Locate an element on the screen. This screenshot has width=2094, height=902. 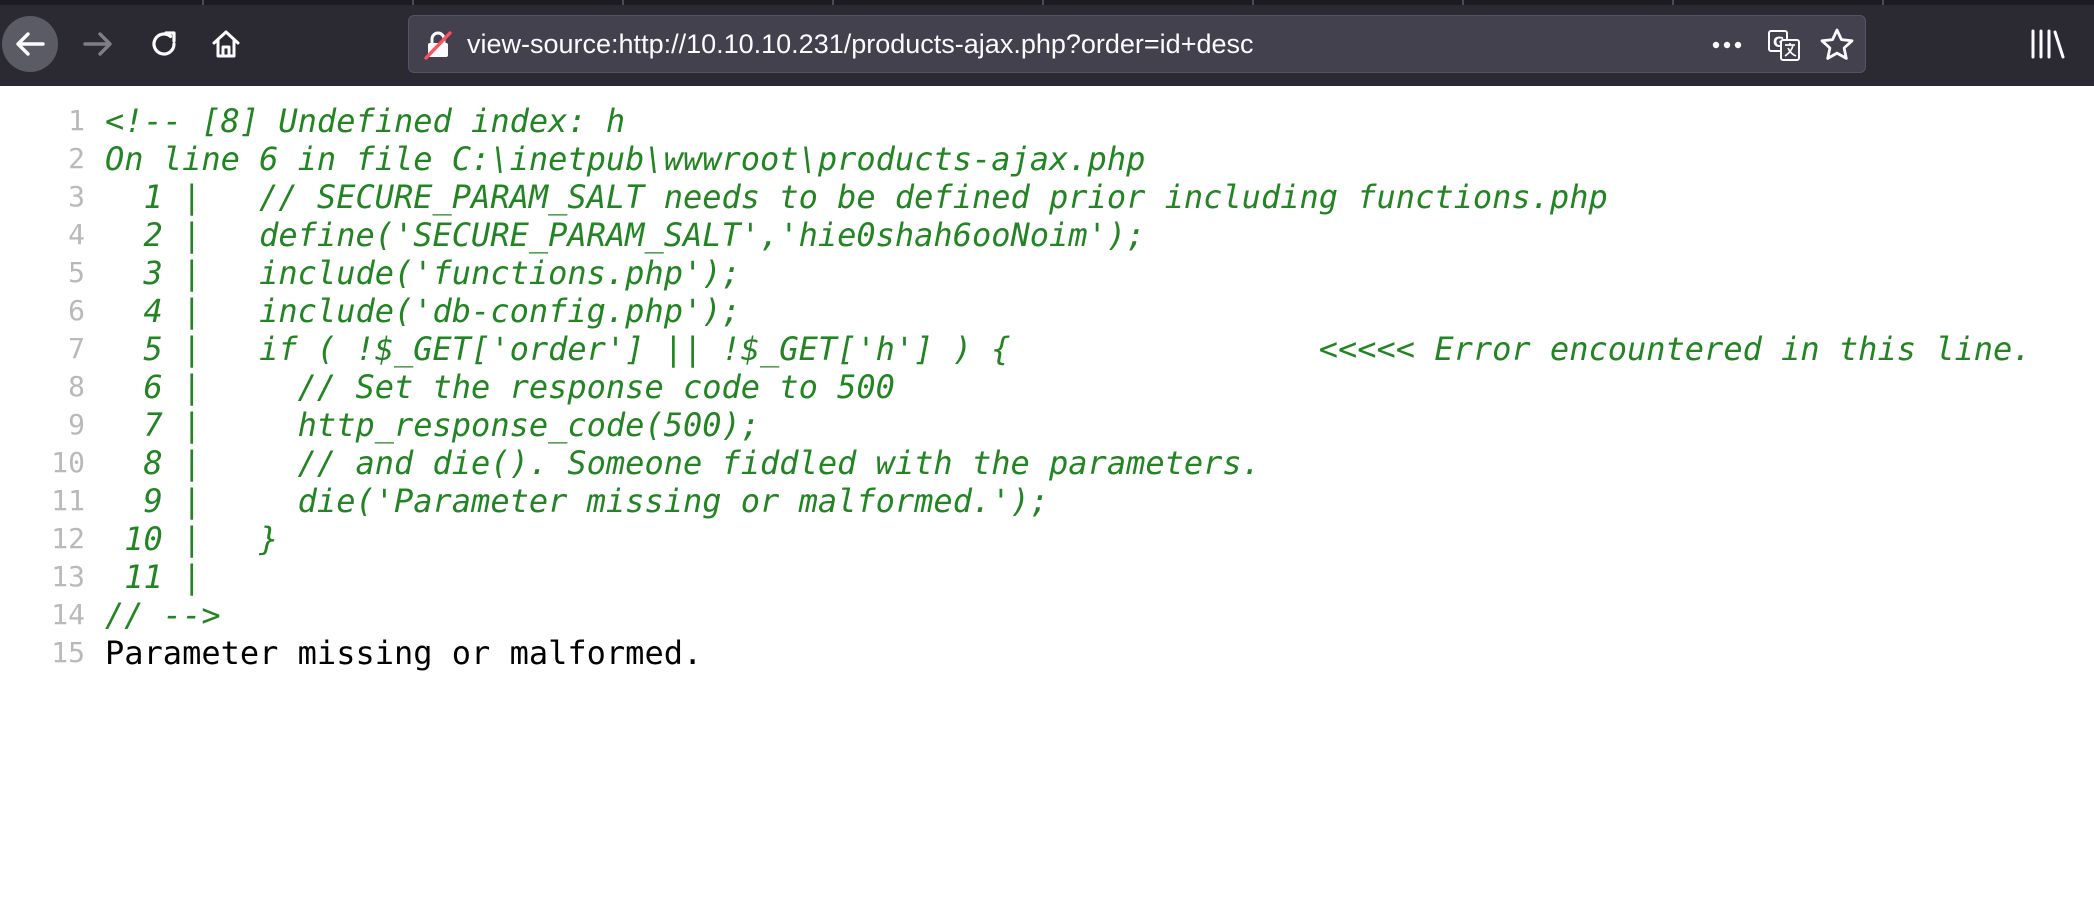
source-comment: 4 | include('db-config.php'); is located at coordinates (423, 311).